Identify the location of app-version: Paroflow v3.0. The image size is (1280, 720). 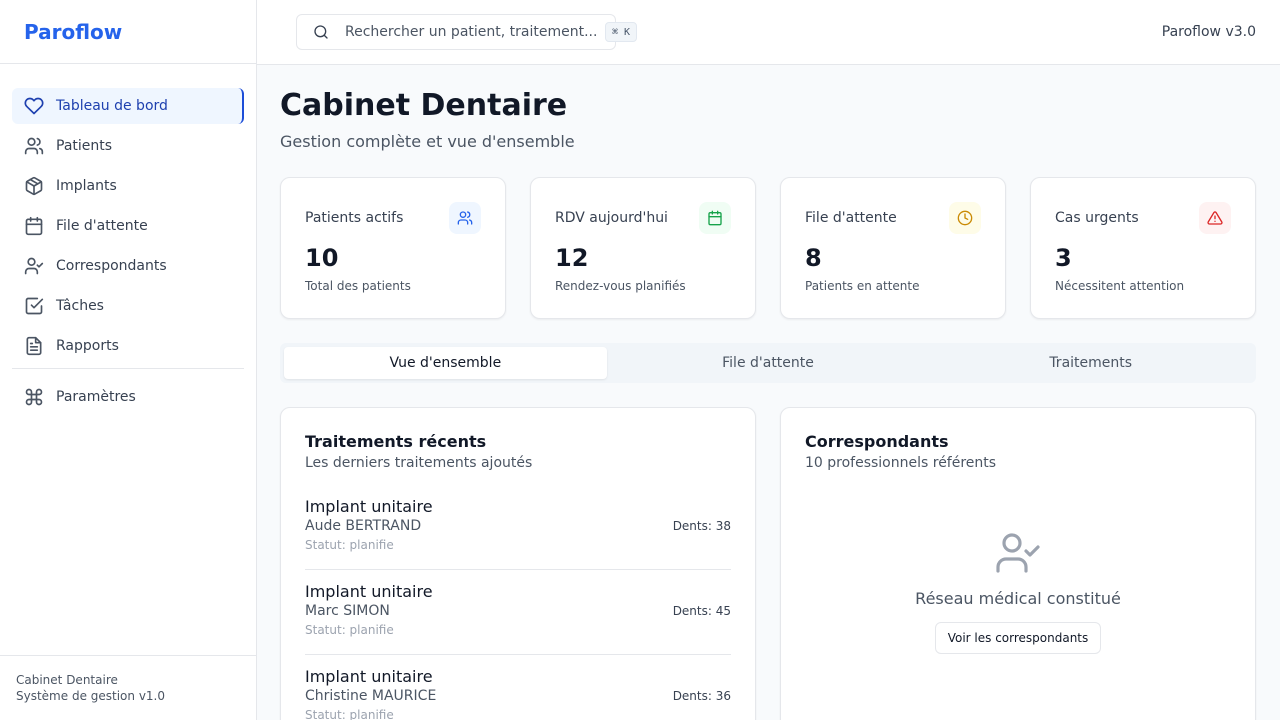
(1208, 32).